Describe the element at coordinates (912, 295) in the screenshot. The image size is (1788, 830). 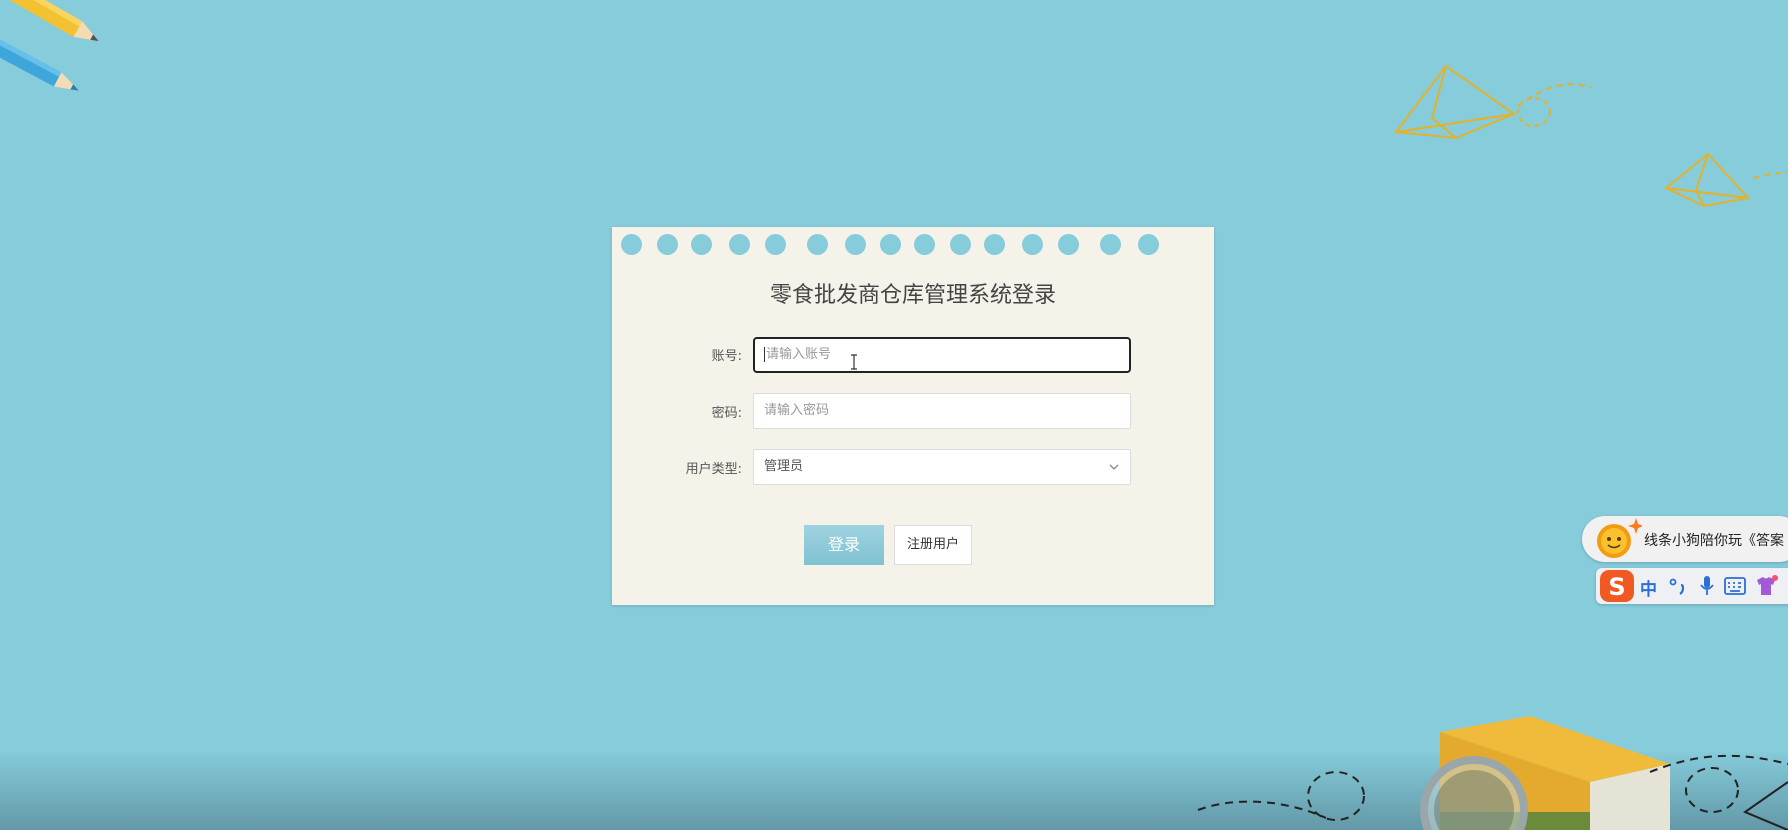
I see `page-title: 零食批发商仓库管理系统登录` at that location.